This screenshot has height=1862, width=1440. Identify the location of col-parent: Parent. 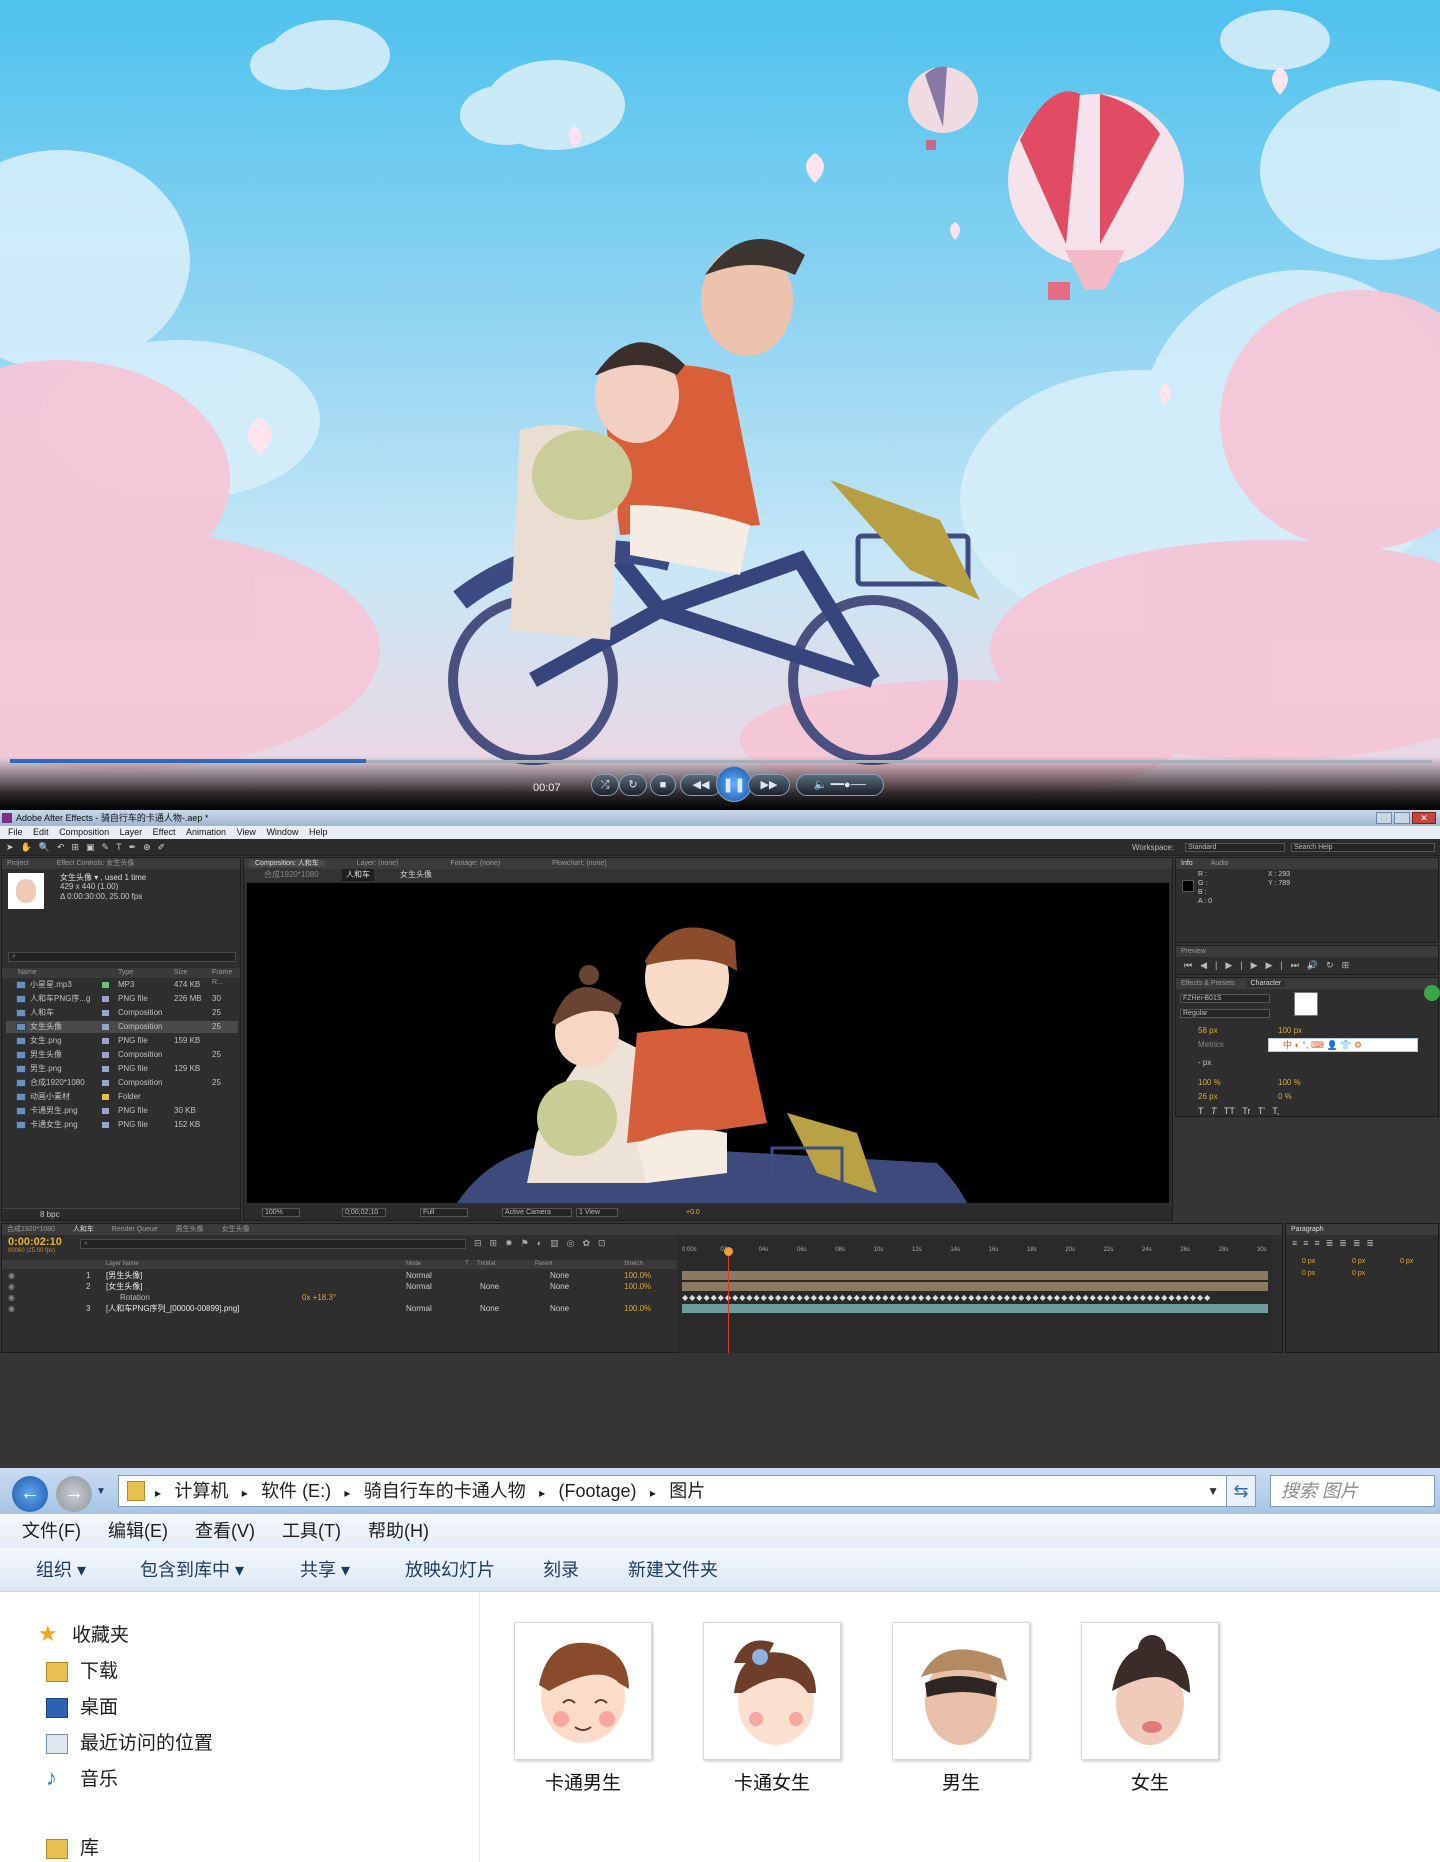
(544, 1264).